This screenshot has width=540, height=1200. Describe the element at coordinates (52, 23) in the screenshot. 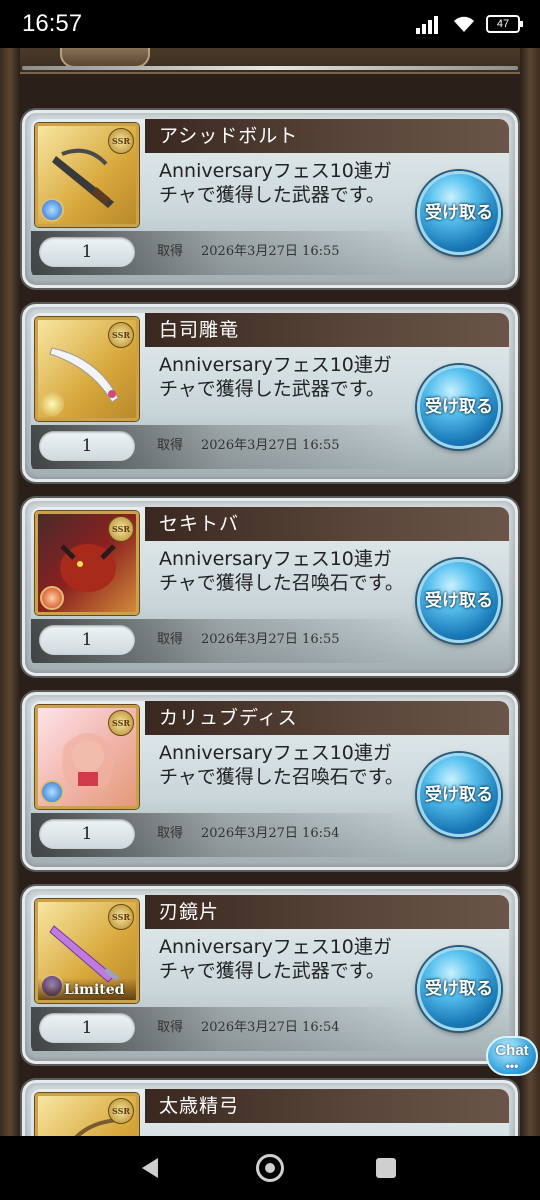

I see `status-time: 16:57` at that location.